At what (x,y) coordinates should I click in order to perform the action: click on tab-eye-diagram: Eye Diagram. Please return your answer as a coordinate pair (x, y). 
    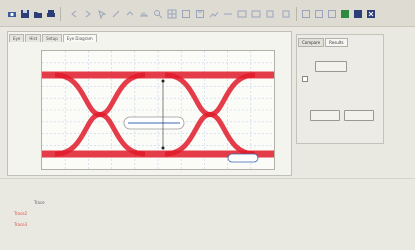
    Looking at the image, I should click on (79, 38).